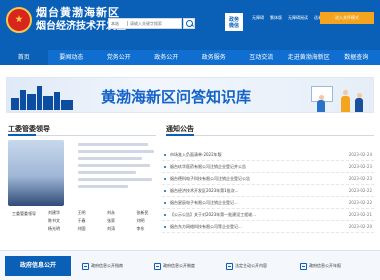 The width and height of the screenshot is (380, 280). What do you see at coordinates (268, 215) in the screenshot?
I see `list-item: 【公示公告】关于对2023年第一批建设工程竣... 2023-02-21` at bounding box center [268, 215].